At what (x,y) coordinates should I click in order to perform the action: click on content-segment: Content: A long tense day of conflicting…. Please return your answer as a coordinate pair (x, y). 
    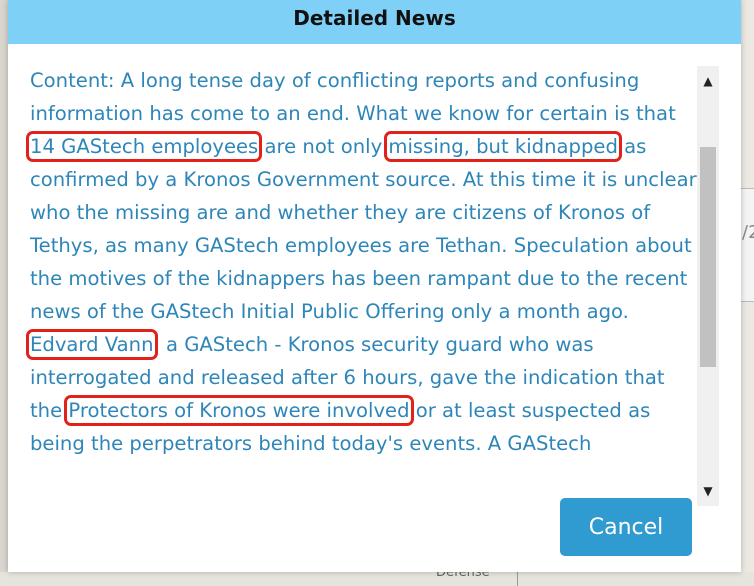
    Looking at the image, I should click on (353, 97).